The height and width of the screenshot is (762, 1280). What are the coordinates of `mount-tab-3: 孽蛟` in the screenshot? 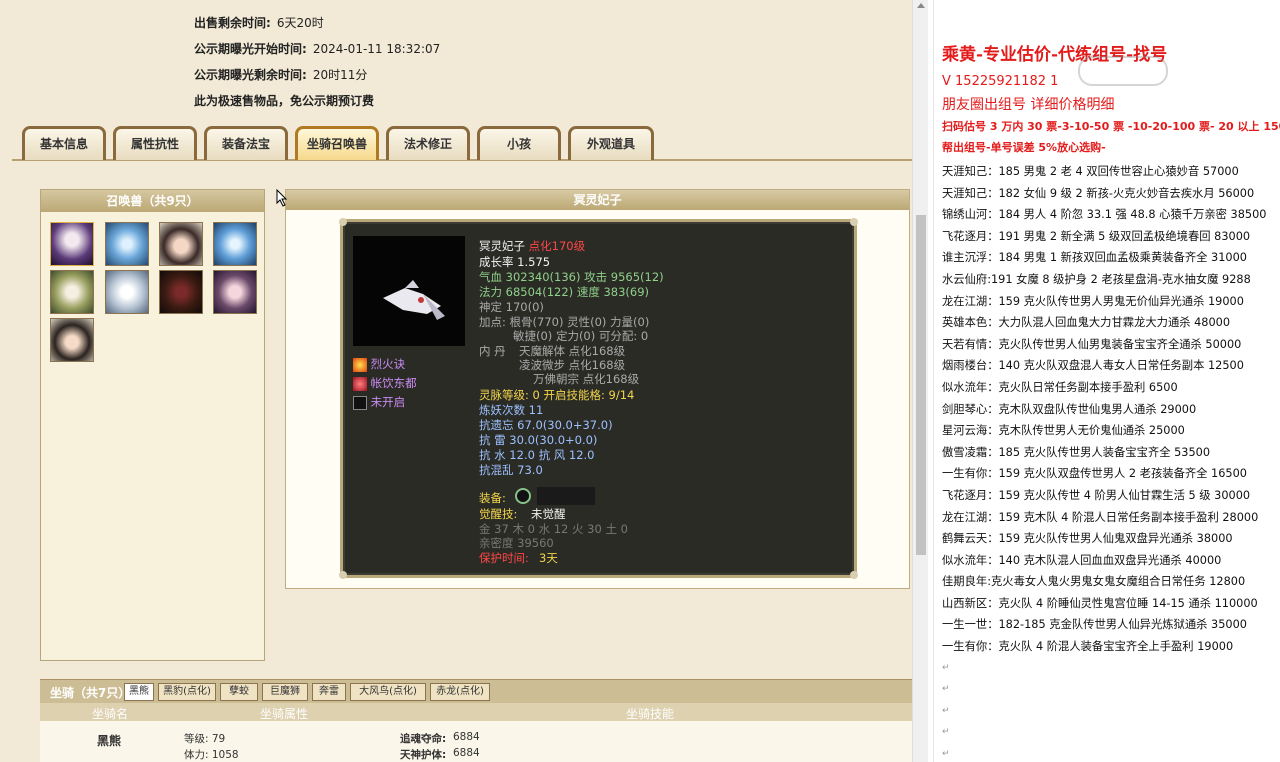 It's located at (239, 692).